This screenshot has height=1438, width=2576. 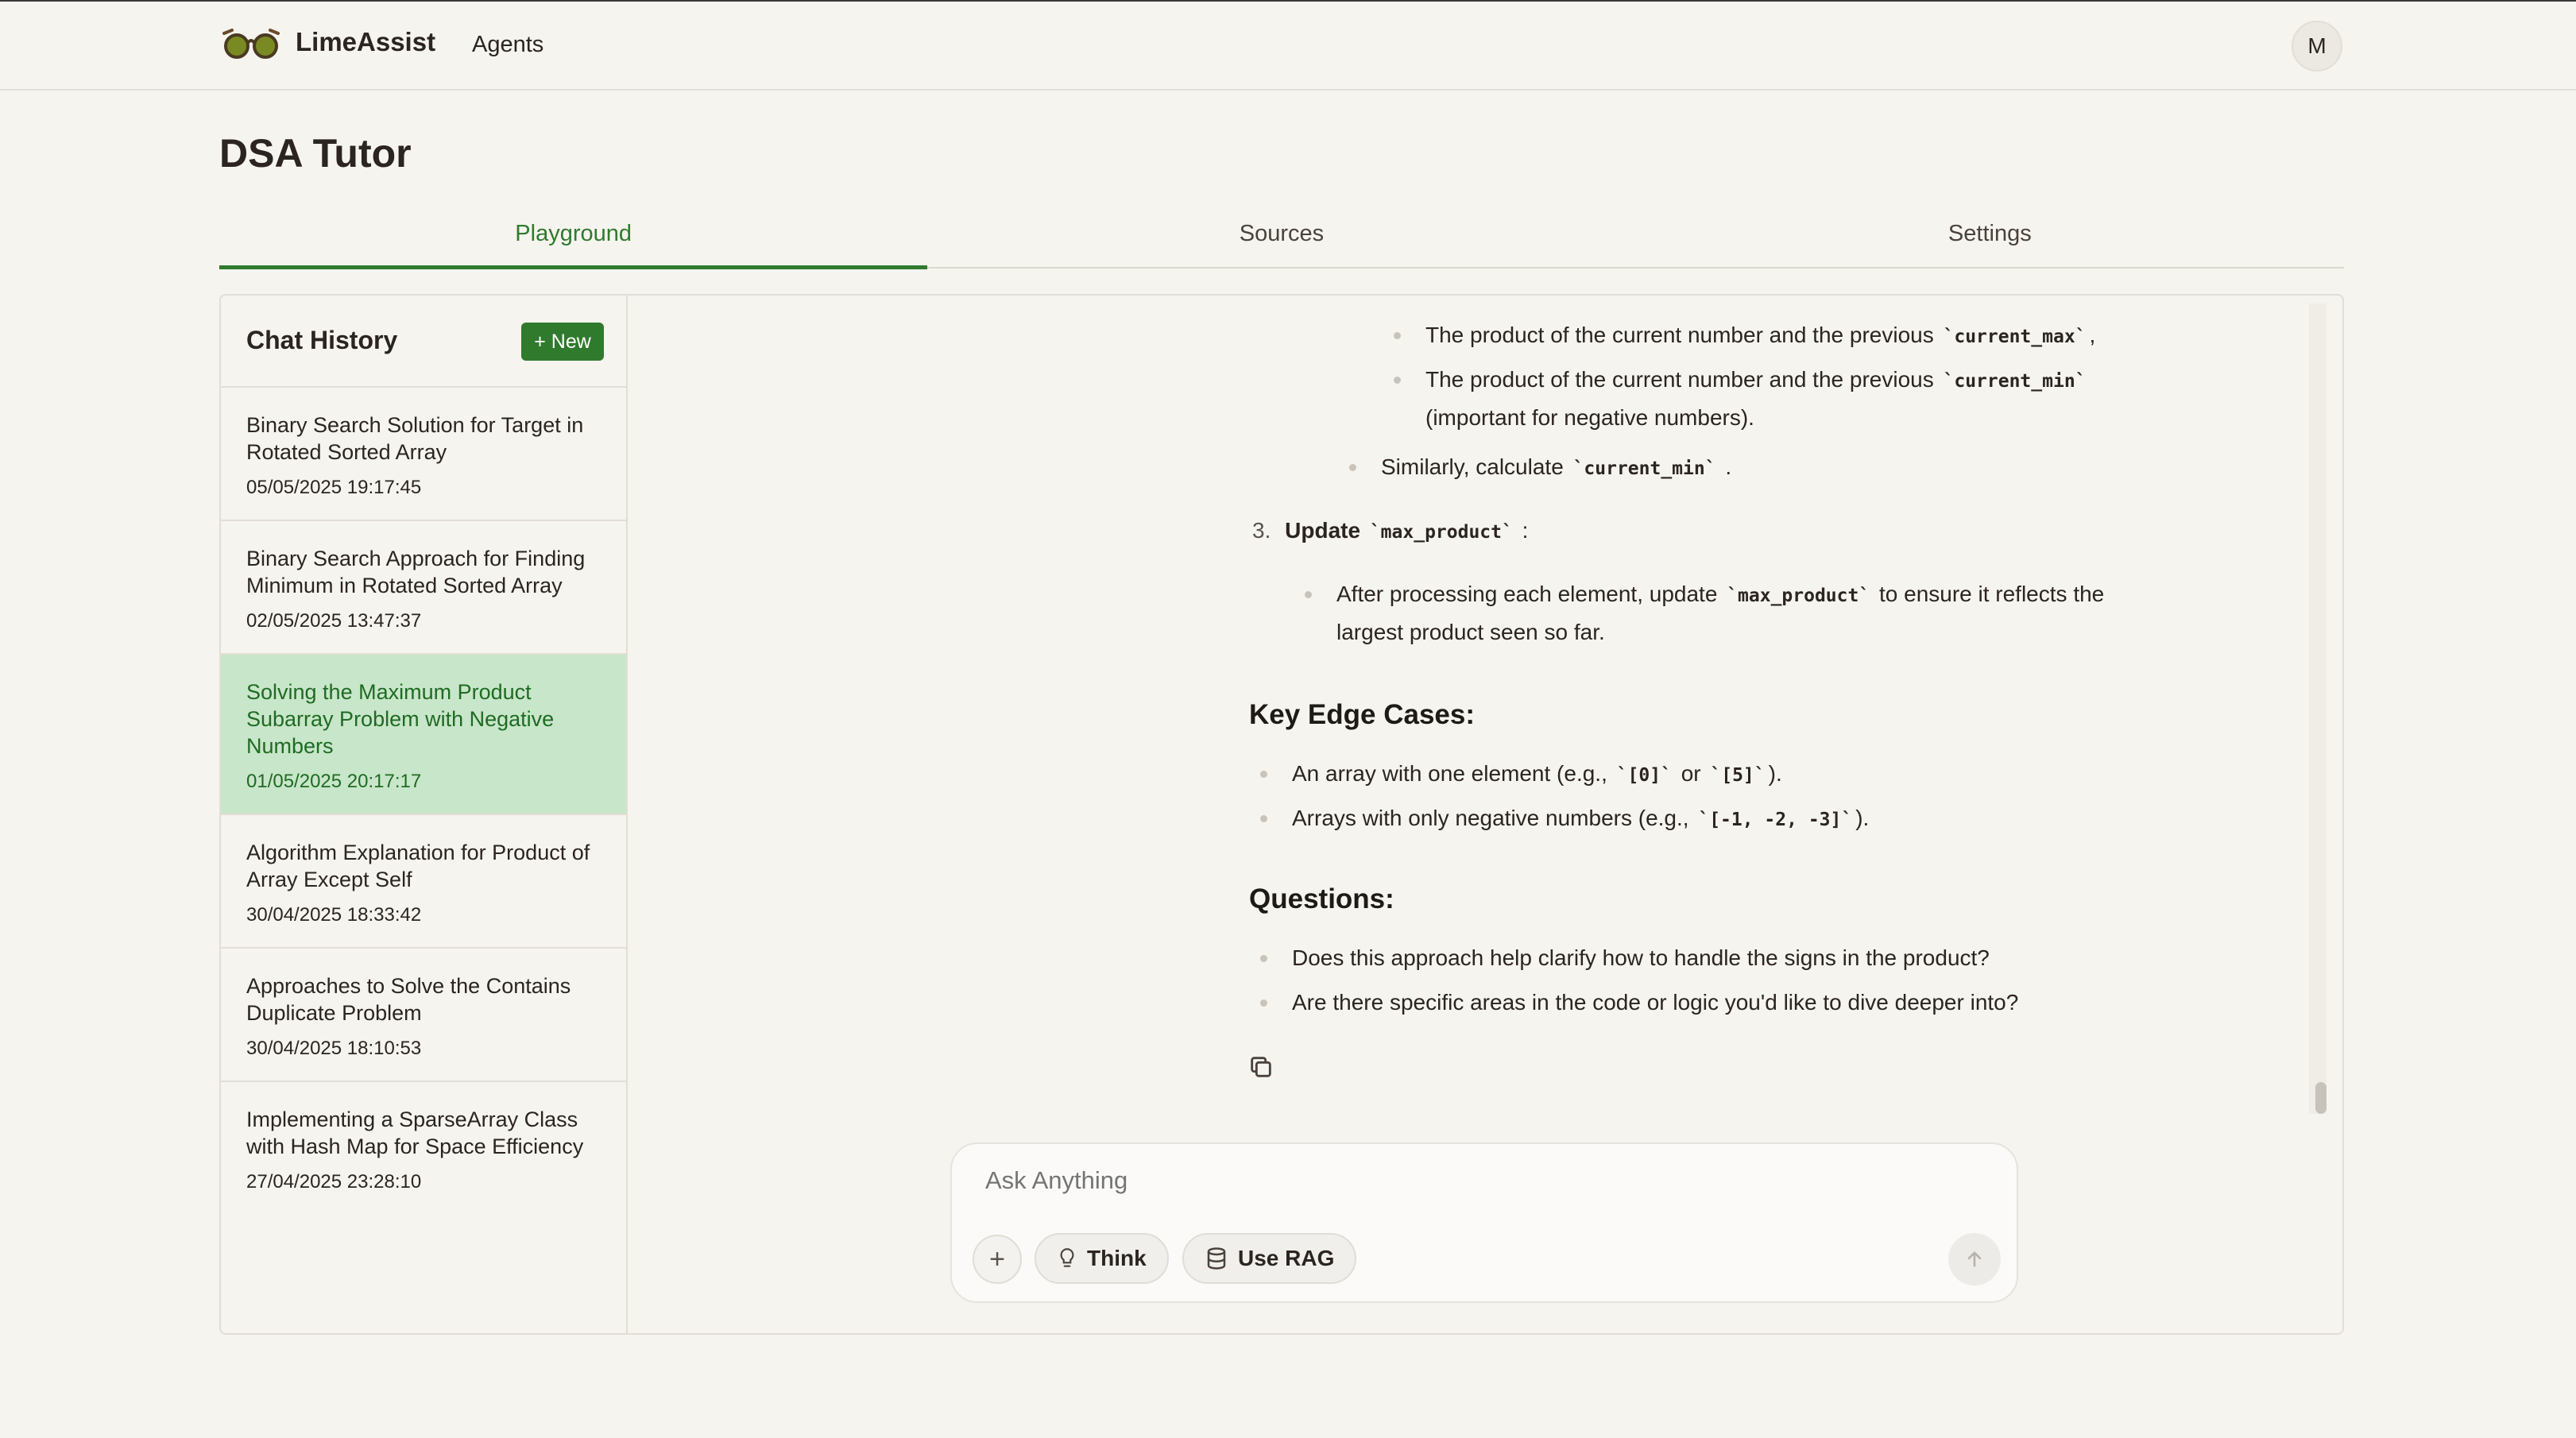 I want to click on brand-name: LimeAssist, so click(x=365, y=42).